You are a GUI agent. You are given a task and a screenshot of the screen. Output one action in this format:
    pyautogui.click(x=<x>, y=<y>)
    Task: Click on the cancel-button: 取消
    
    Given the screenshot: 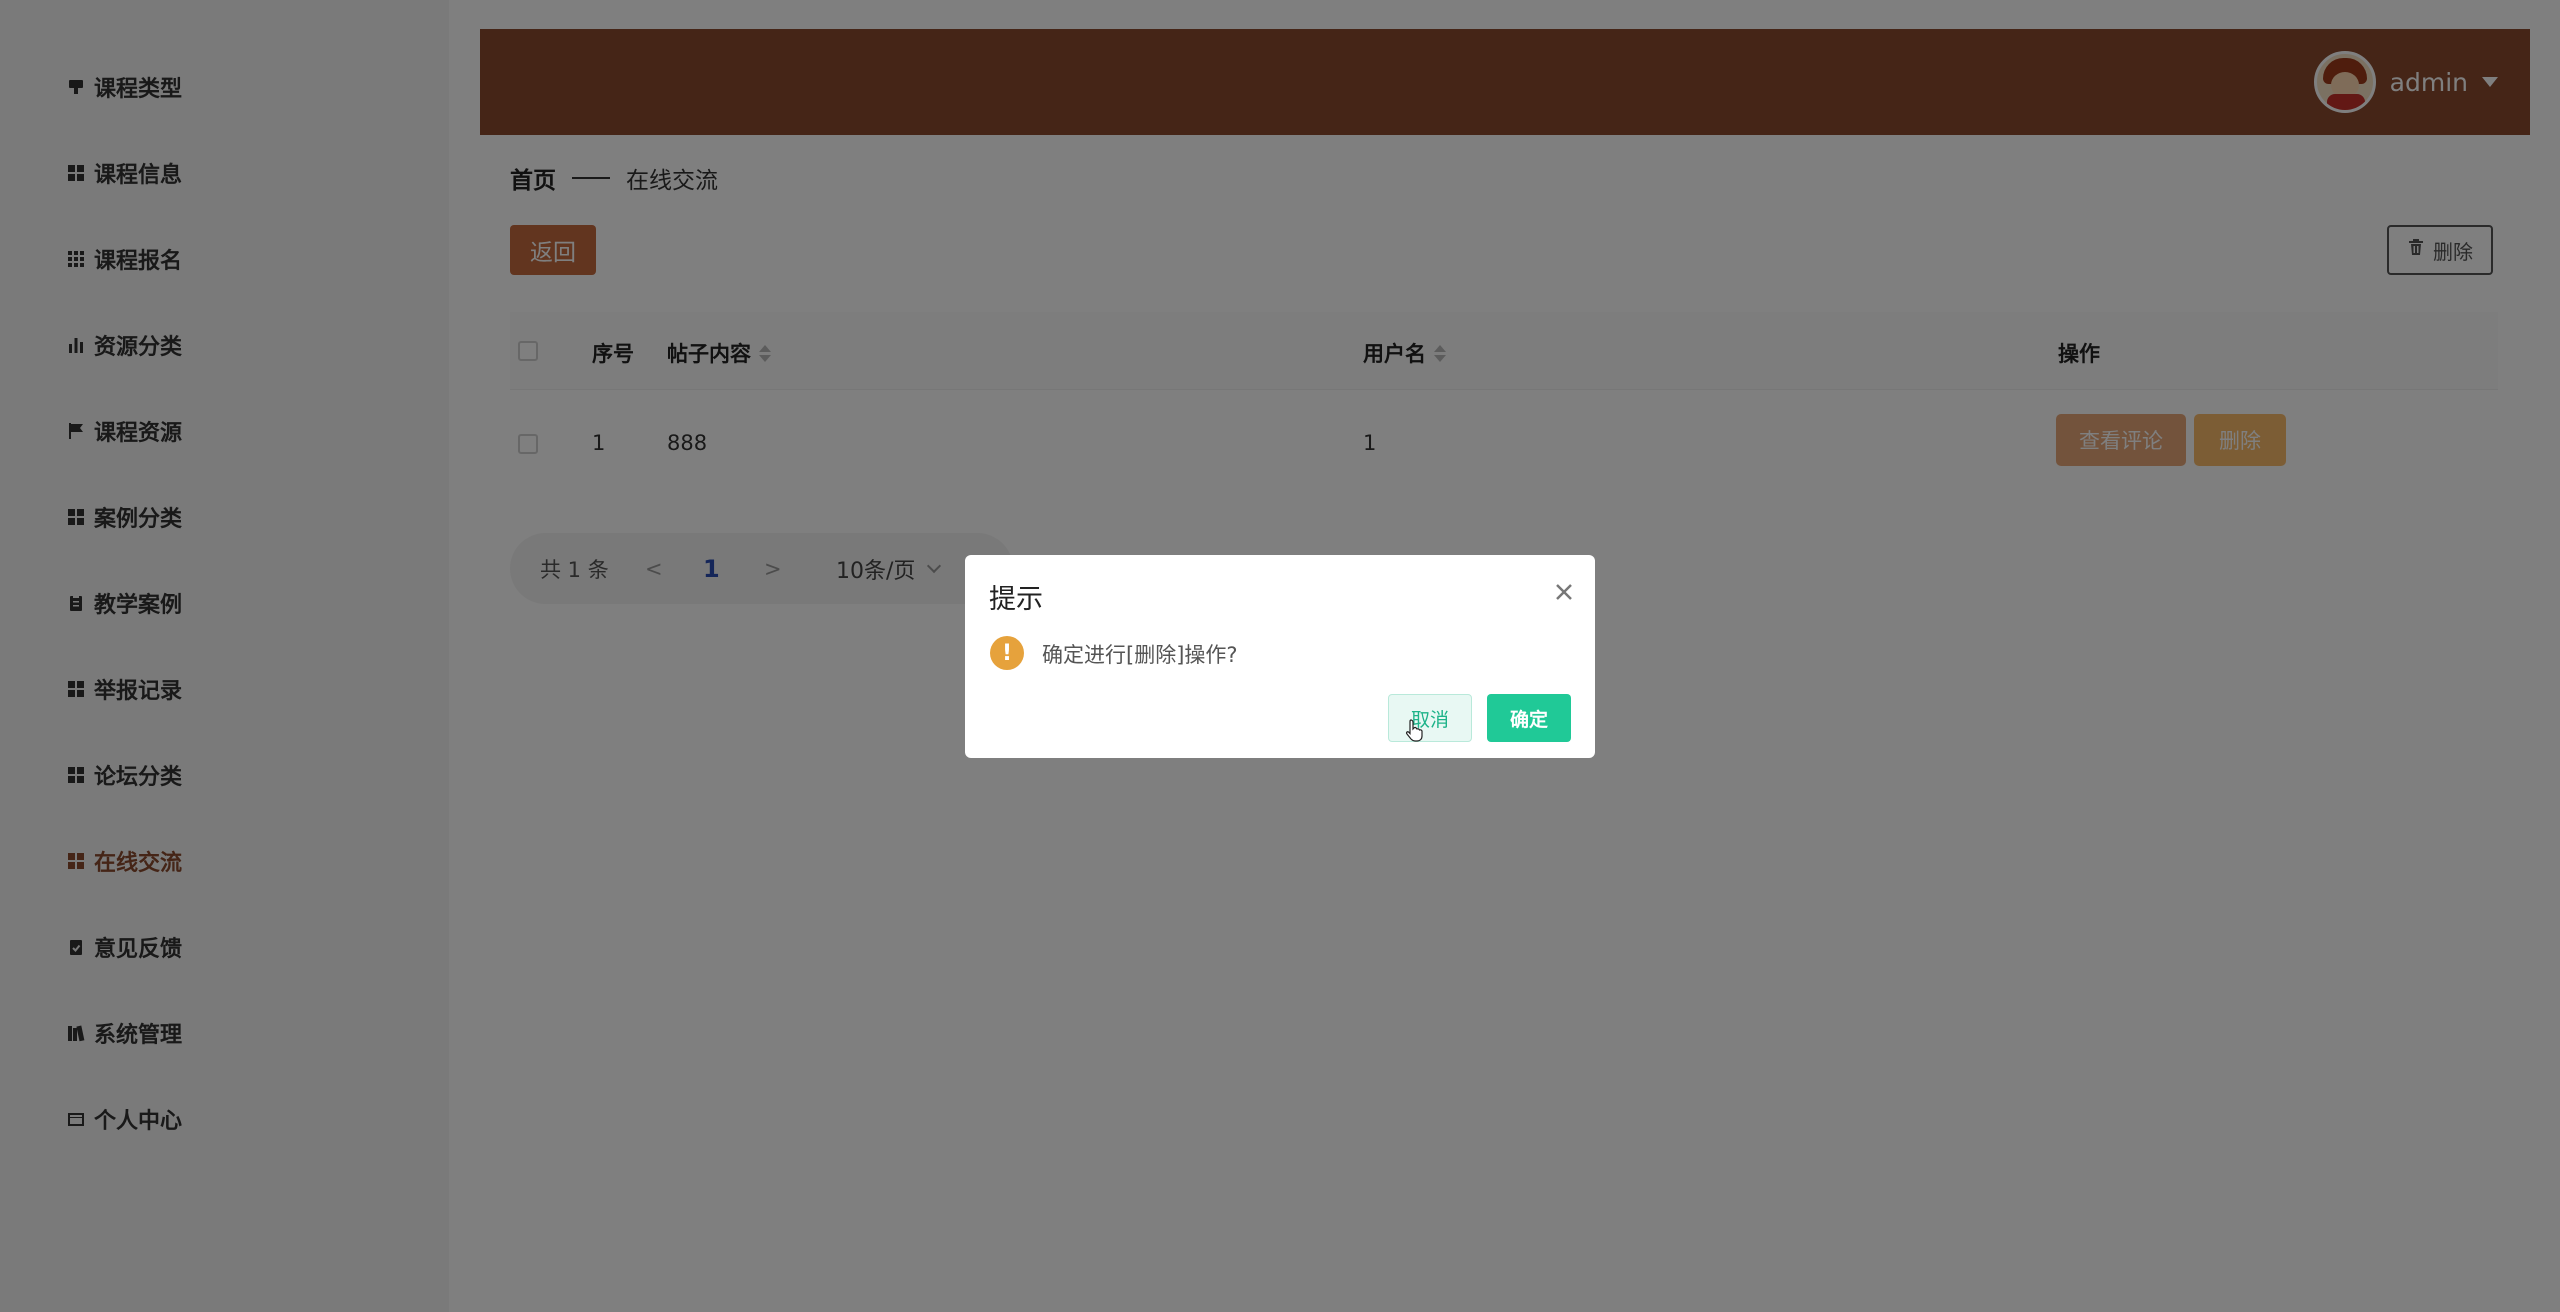 What is the action you would take?
    pyautogui.click(x=1430, y=718)
    